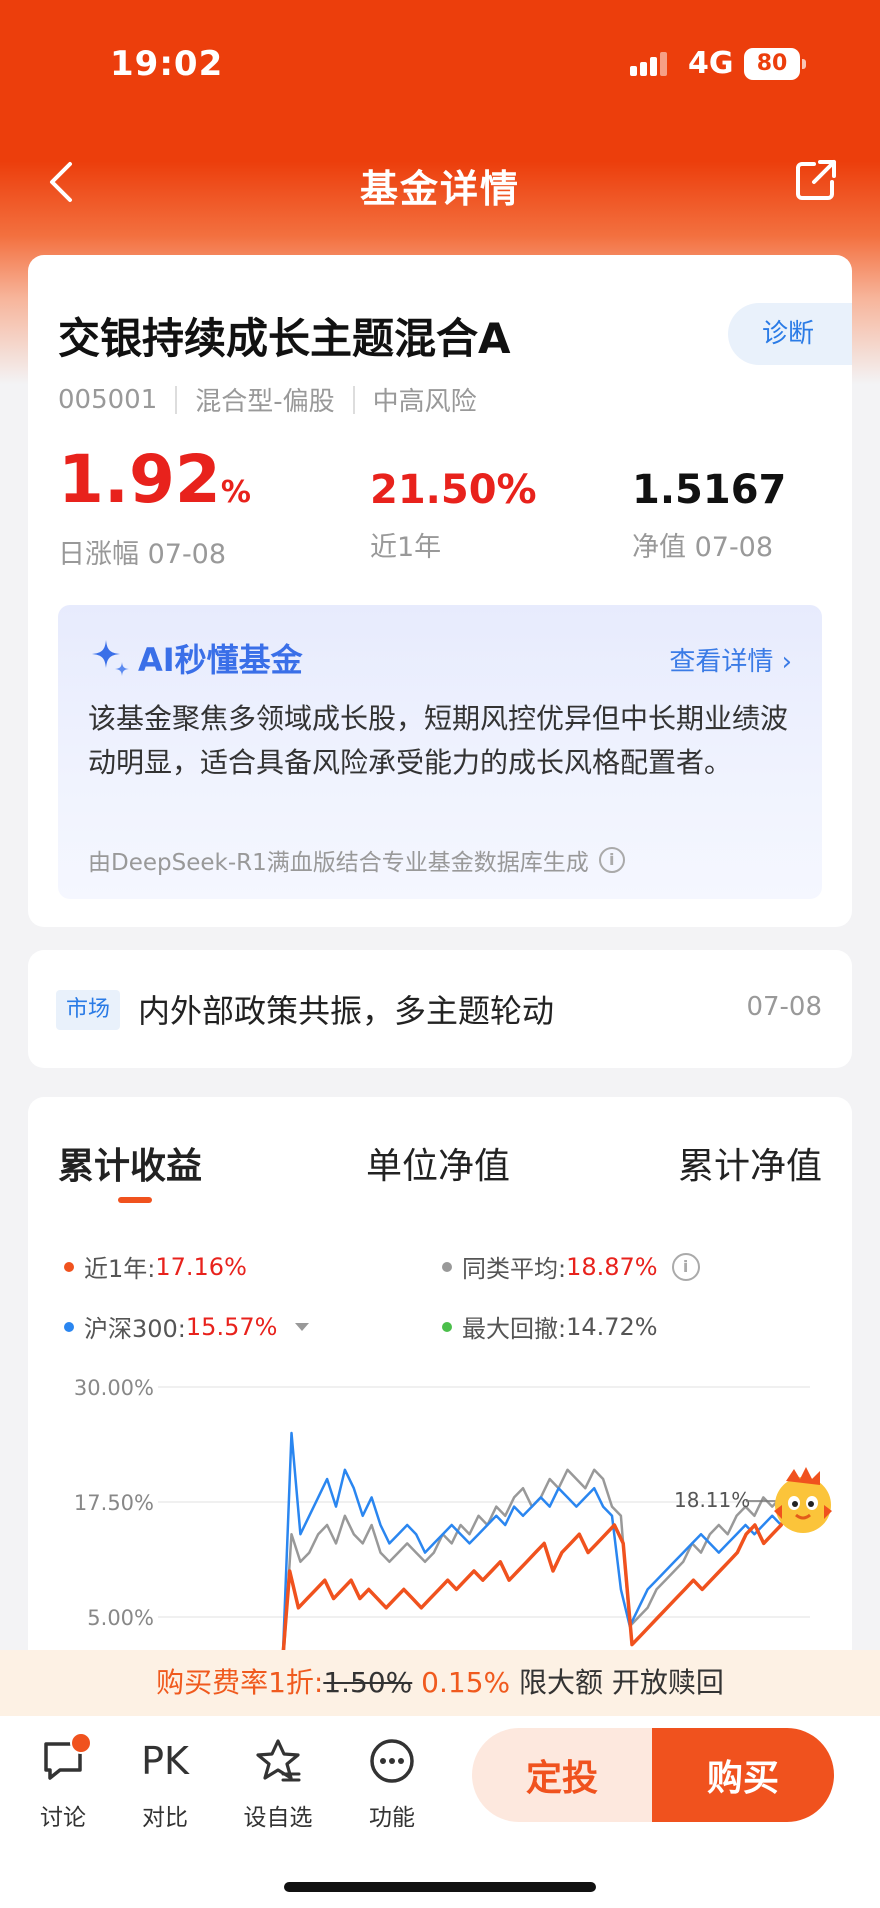 The image size is (880, 1908). I want to click on fee-banner: 购买费率1折:1.50% 0.15% 限大额 开放赎回, so click(440, 1683).